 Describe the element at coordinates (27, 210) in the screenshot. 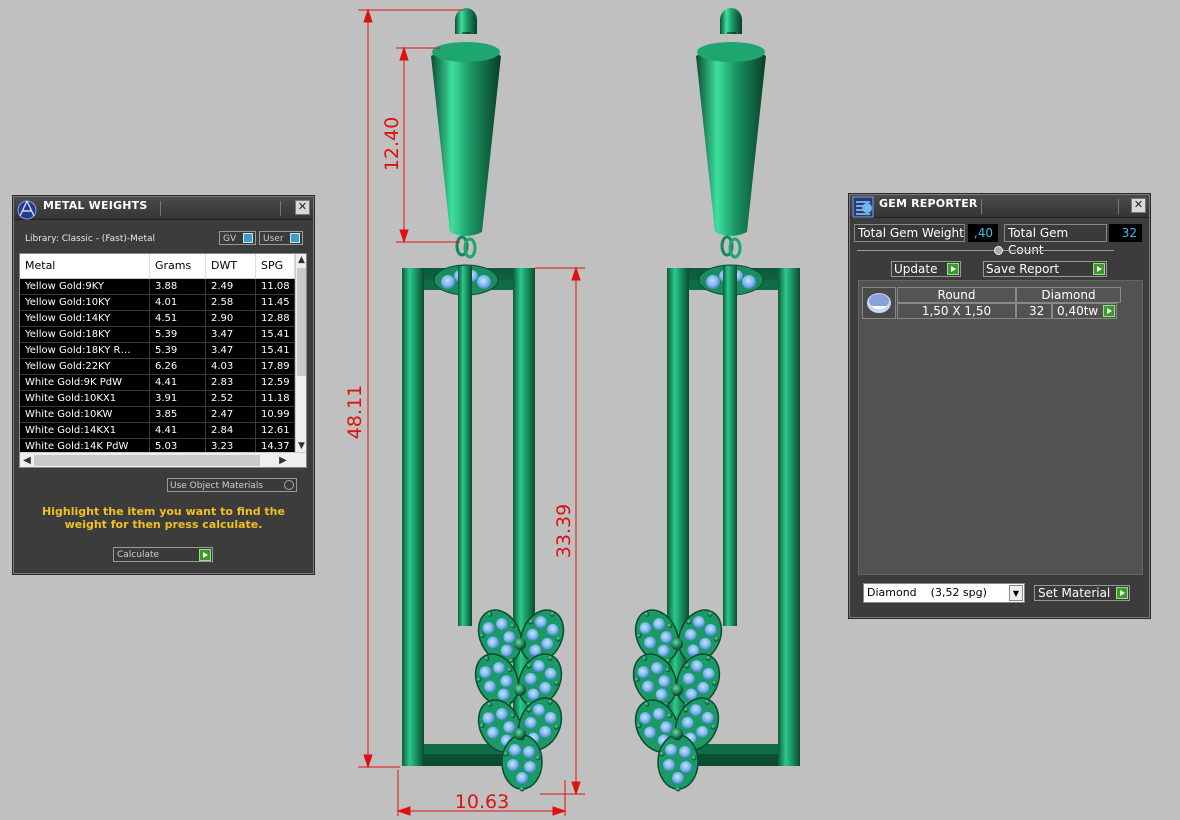

I see `metal-weights-logo-icon` at that location.